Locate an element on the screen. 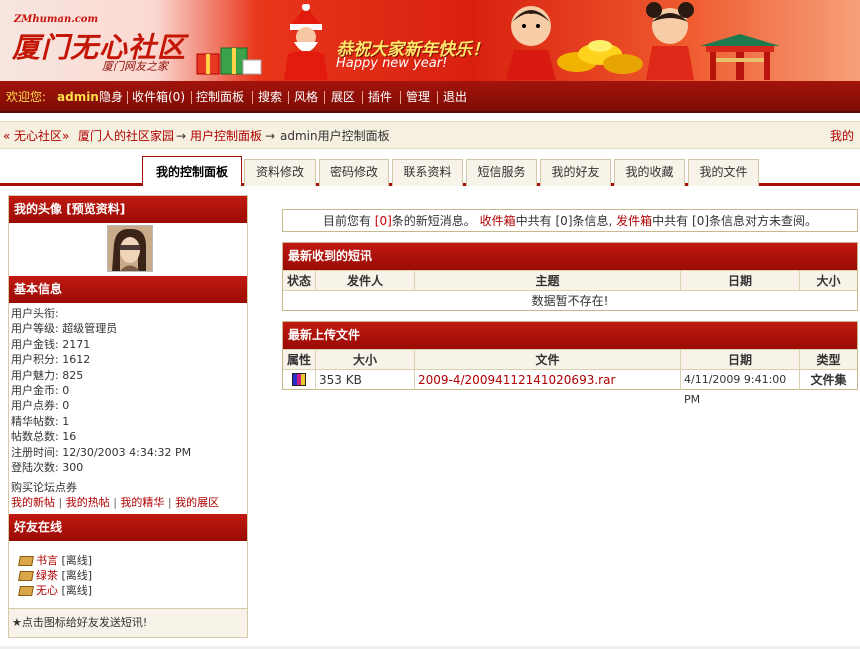 This screenshot has height=649, width=860. my-gallery-link: 我的展区 is located at coordinates (197, 502).